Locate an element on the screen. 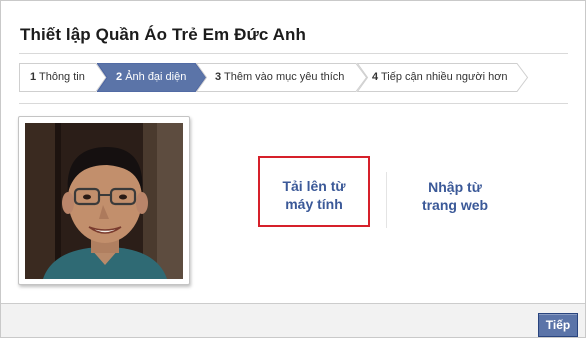  step-4-label: Tiếp cận nhiều người hơn is located at coordinates (444, 77).